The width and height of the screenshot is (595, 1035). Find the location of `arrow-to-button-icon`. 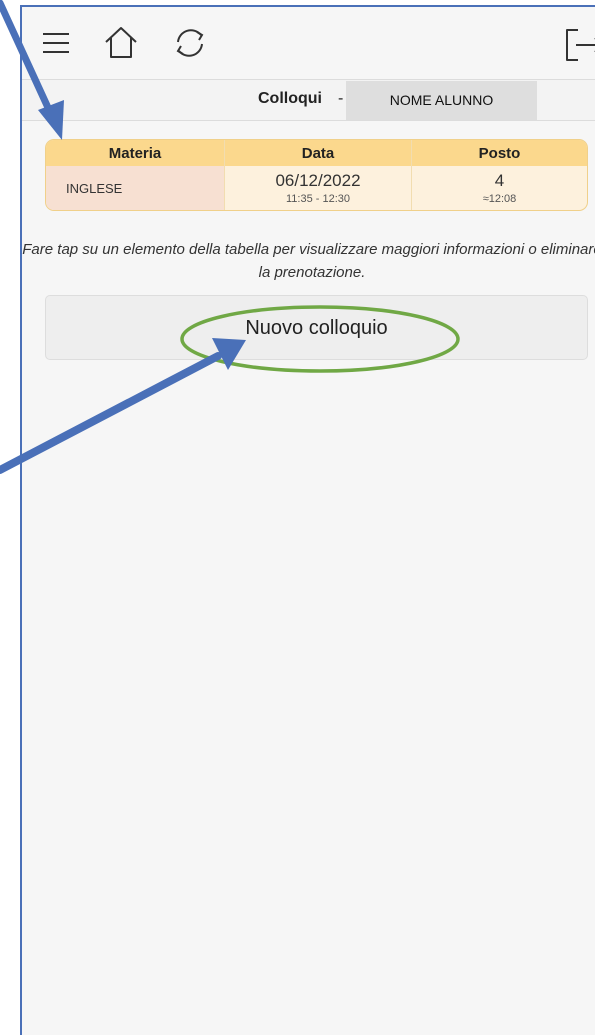

arrow-to-button-icon is located at coordinates (123, 406).